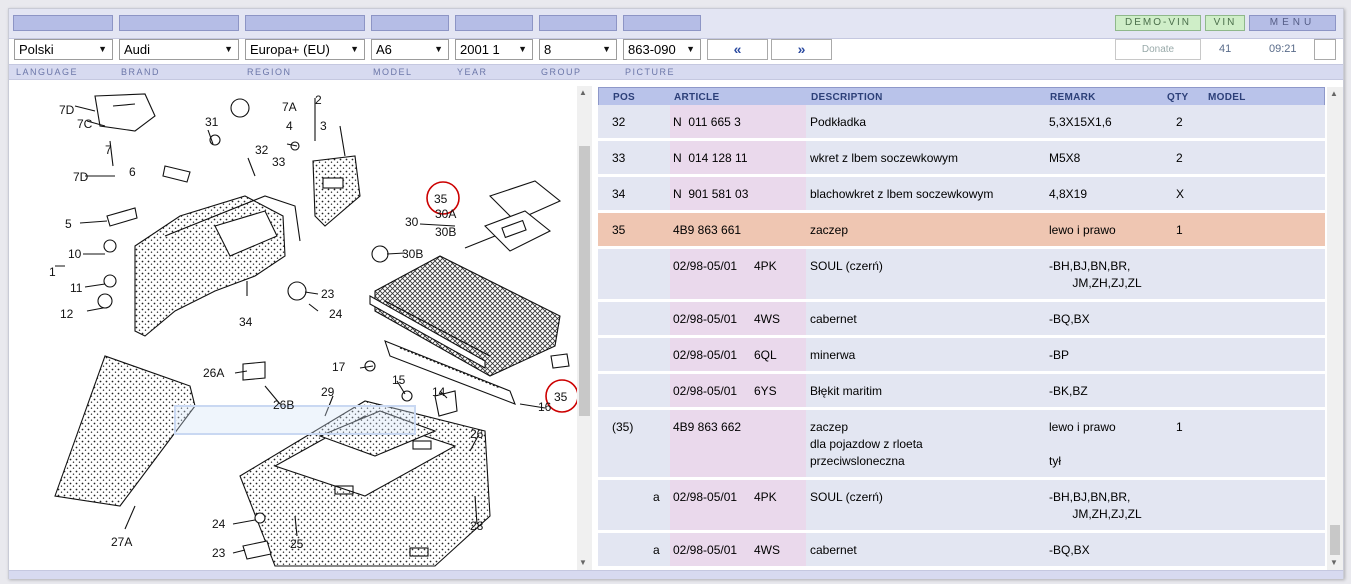  I want to click on article-cell: N 014 128 11, so click(710, 158).